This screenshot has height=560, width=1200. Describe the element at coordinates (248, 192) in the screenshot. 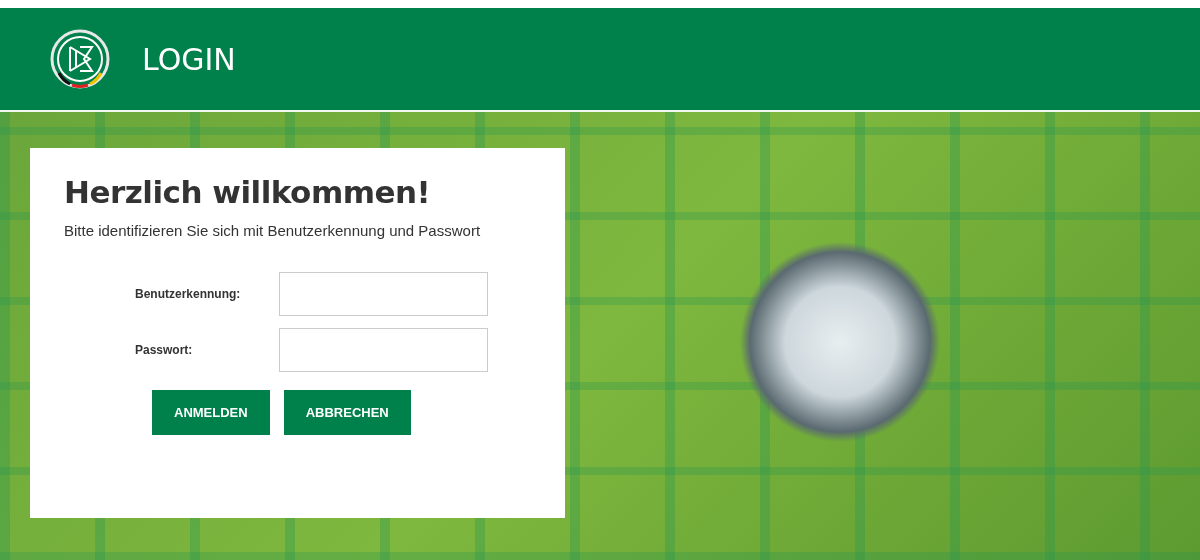

I see `welcome-heading: Herzlich willkommen!` at that location.